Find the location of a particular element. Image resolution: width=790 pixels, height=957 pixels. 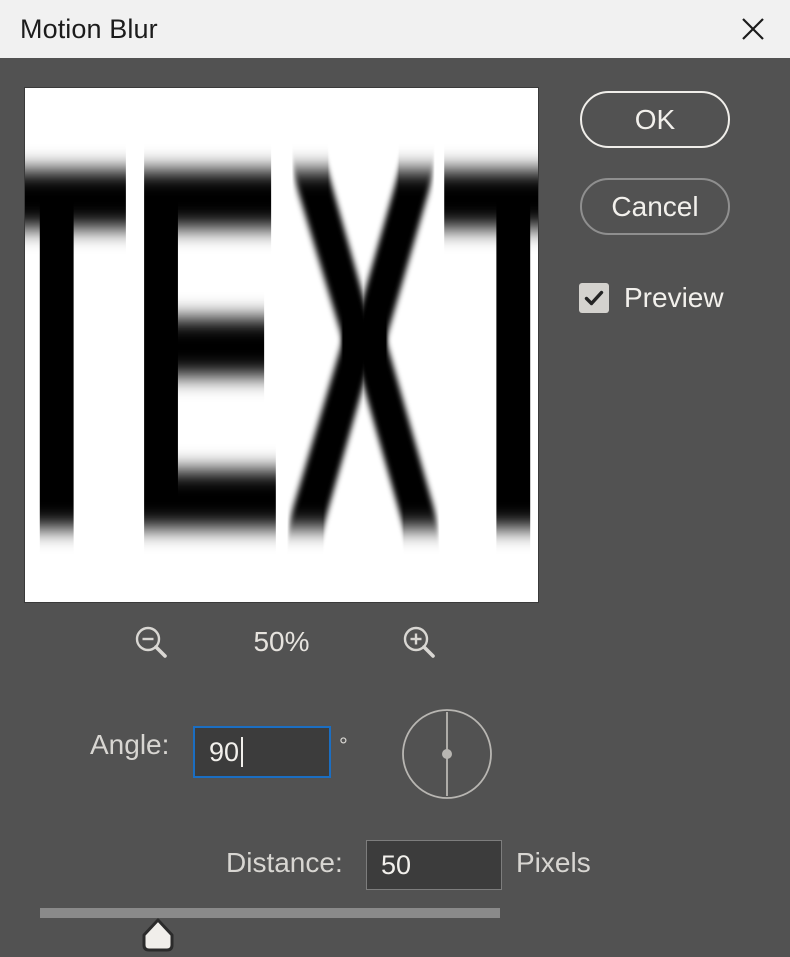

zoom-level-label: 50% is located at coordinates (281, 641).